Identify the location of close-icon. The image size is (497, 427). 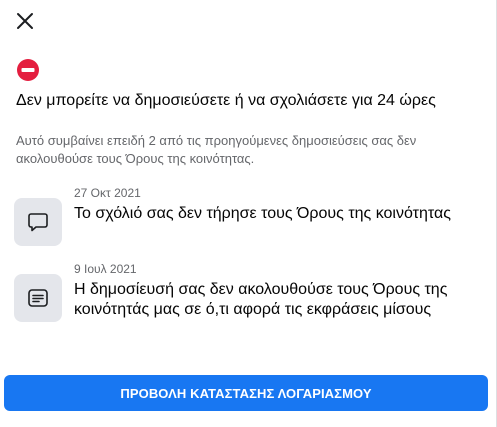
(25, 21).